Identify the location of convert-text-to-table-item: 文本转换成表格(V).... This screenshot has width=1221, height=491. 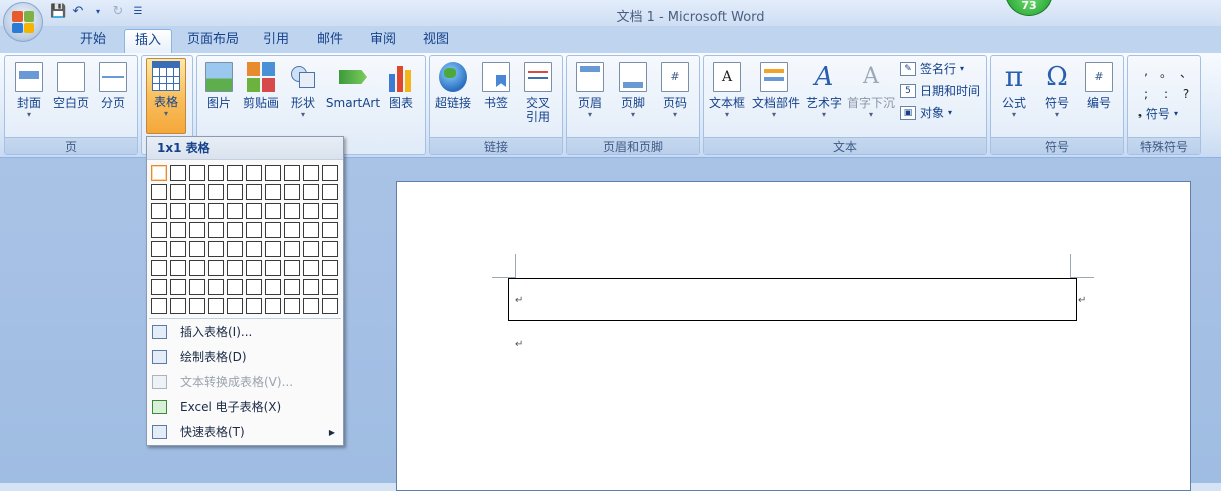
(245, 382).